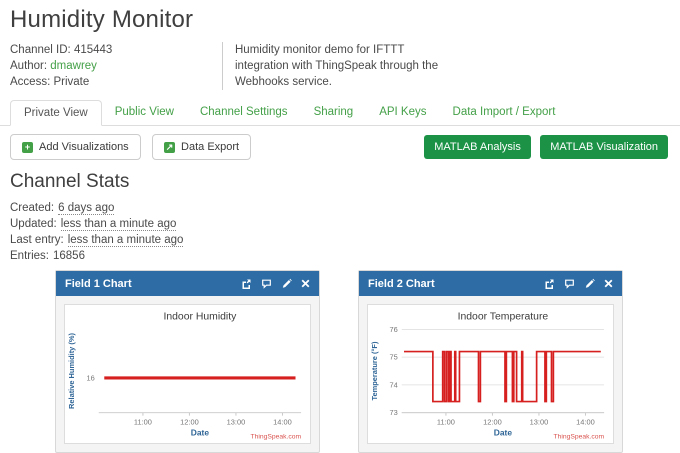  I want to click on stat-entries: Entries: 16856, so click(340, 256).